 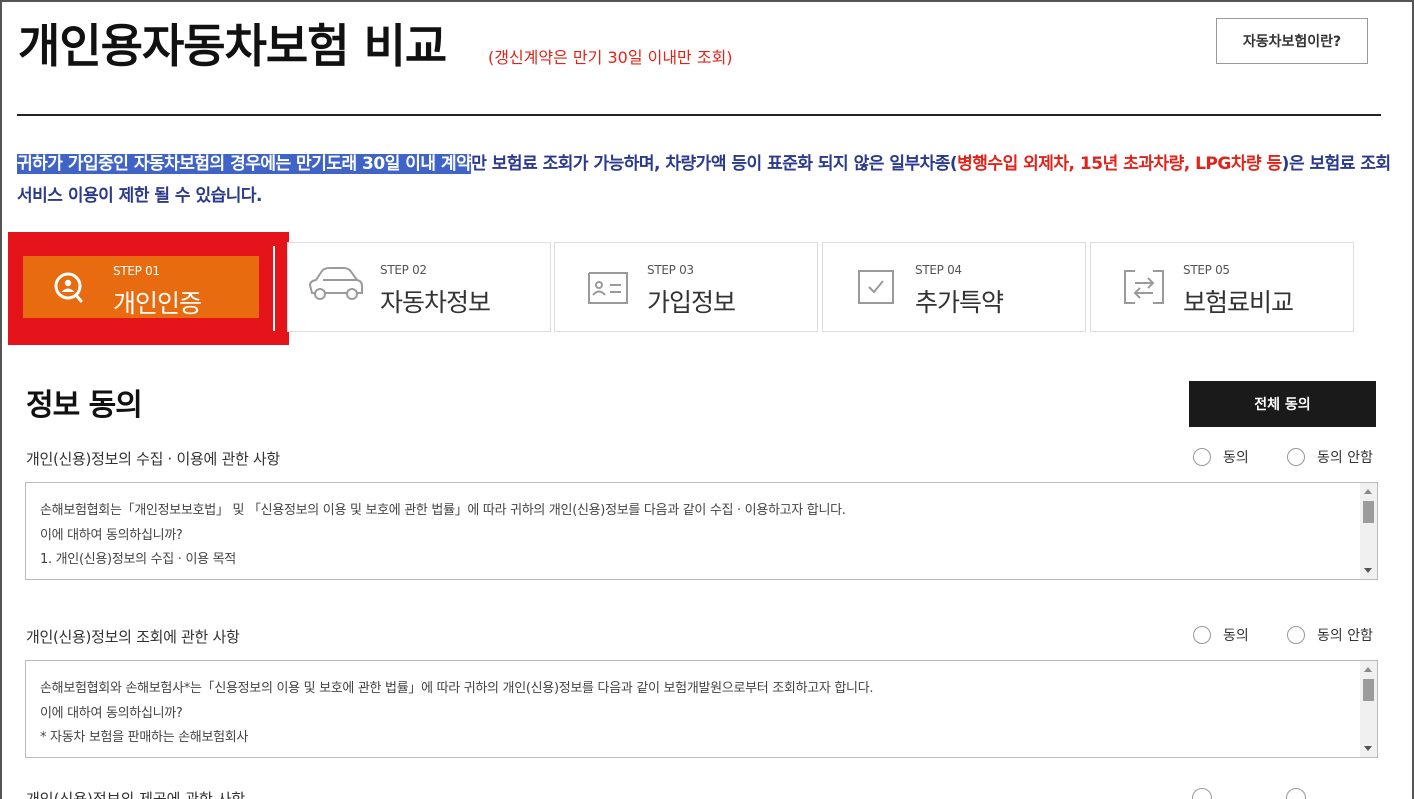 What do you see at coordinates (1222, 287) in the screenshot?
I see `step-05-premium-compare: STEP 05 보험료비교` at bounding box center [1222, 287].